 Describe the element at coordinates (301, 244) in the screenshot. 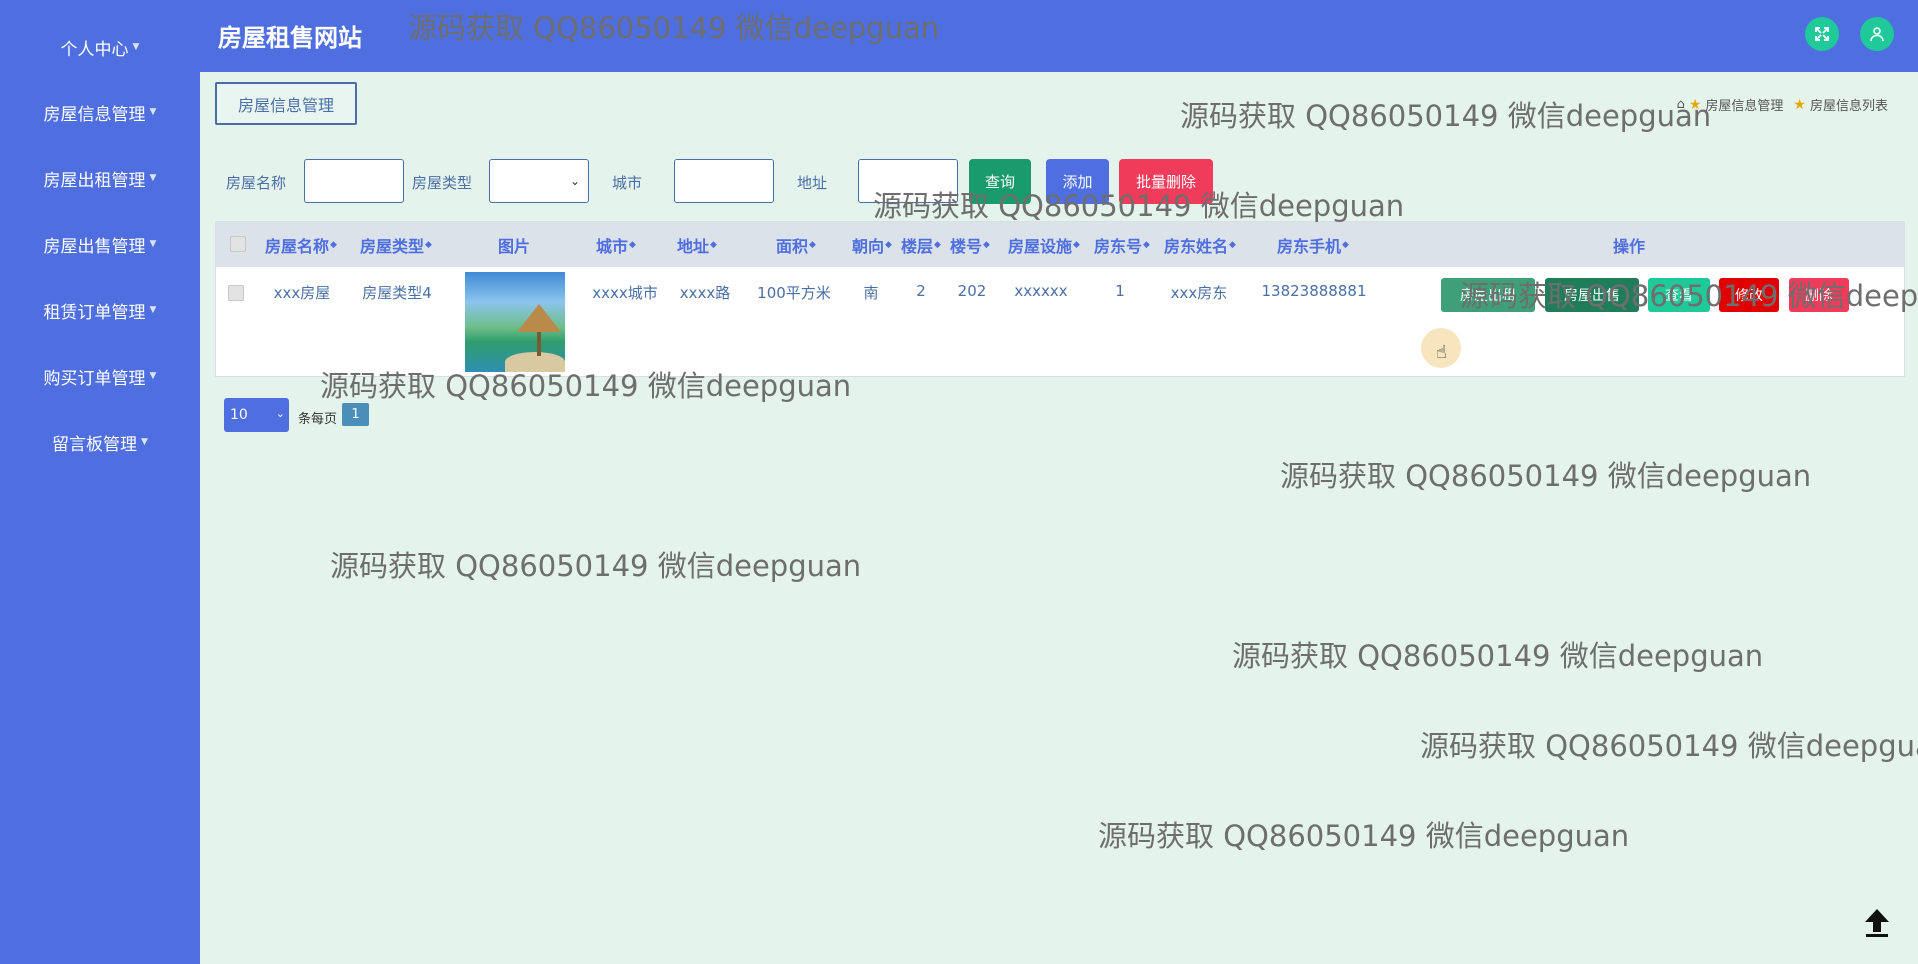

I see `column-header: 房屋名称 ◆` at that location.